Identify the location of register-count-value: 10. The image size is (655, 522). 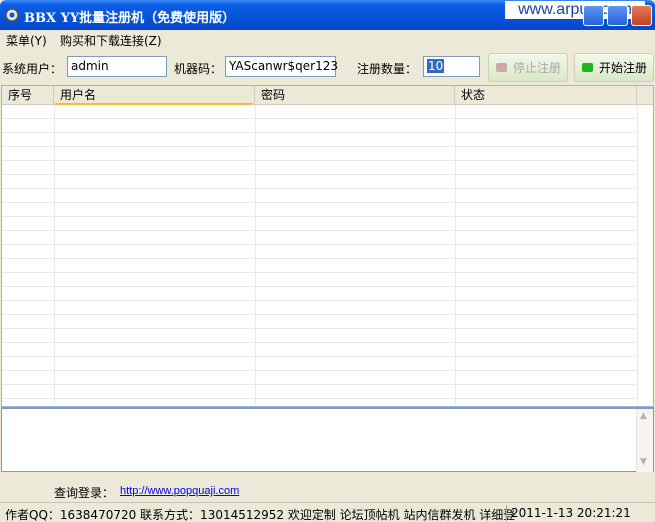
(436, 66).